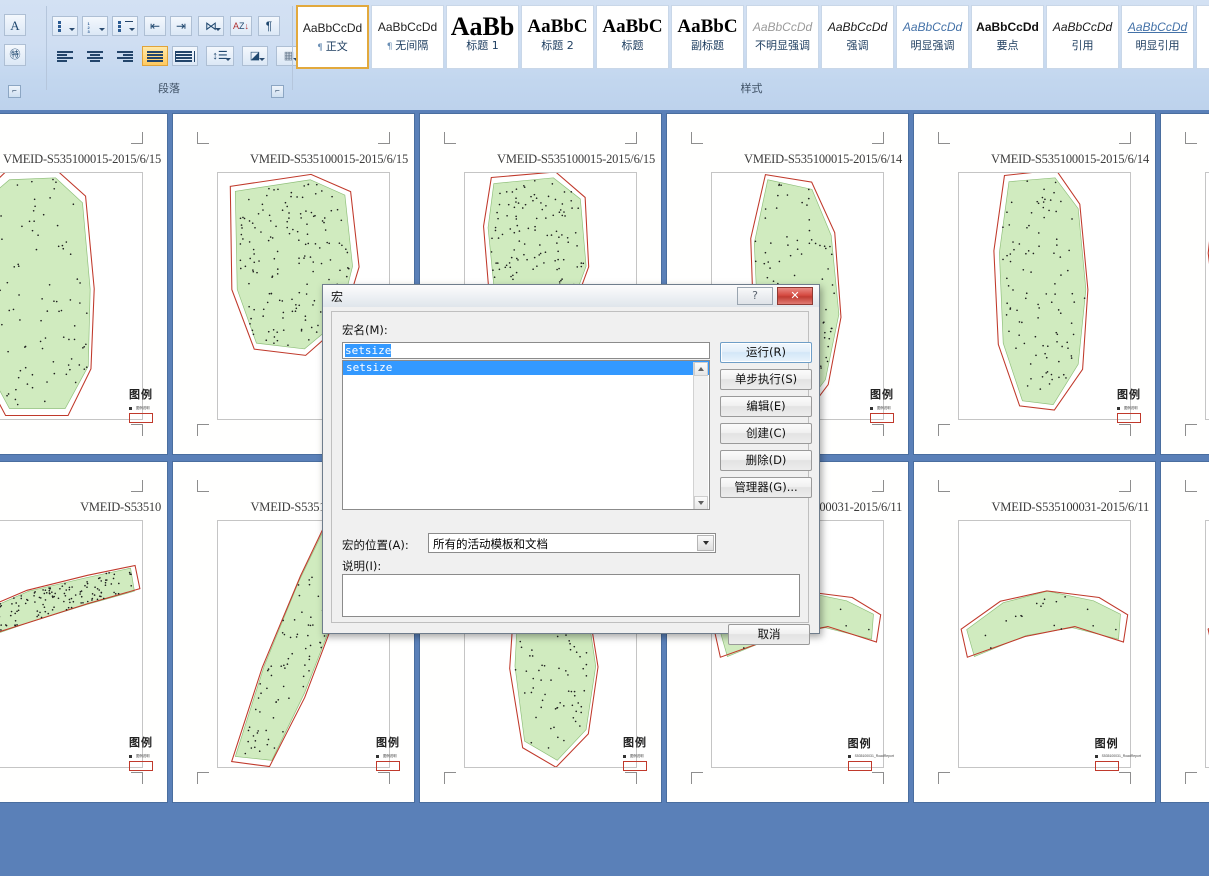 The height and width of the screenshot is (876, 1209). What do you see at coordinates (705, 543) in the screenshot?
I see `chevron-down-icon` at bounding box center [705, 543].